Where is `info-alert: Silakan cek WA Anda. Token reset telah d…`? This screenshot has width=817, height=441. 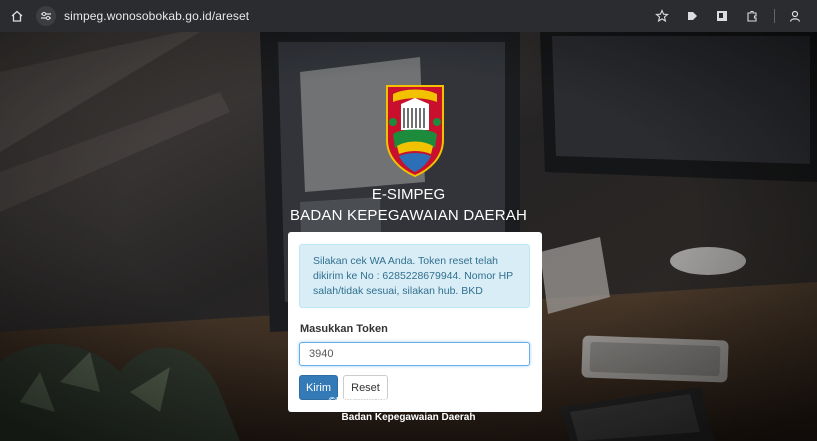 info-alert: Silakan cek WA Anda. Token reset telah d… is located at coordinates (414, 276).